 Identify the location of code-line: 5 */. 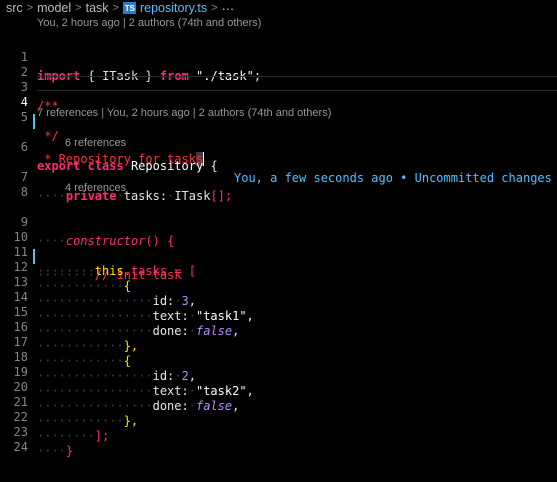
(278, 117).